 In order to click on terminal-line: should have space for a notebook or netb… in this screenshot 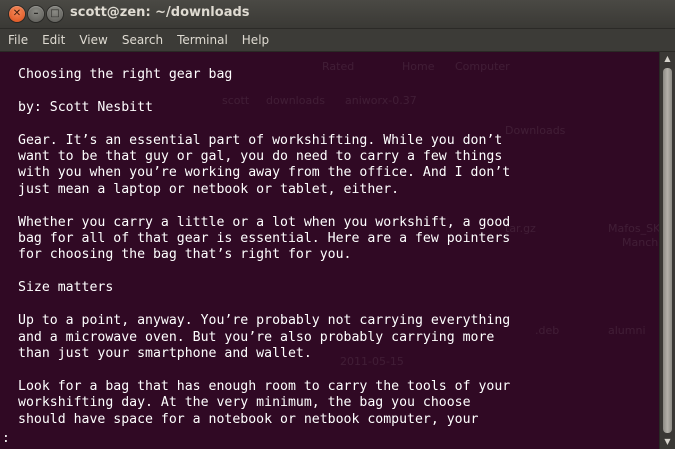, I will do `click(248, 419)`.